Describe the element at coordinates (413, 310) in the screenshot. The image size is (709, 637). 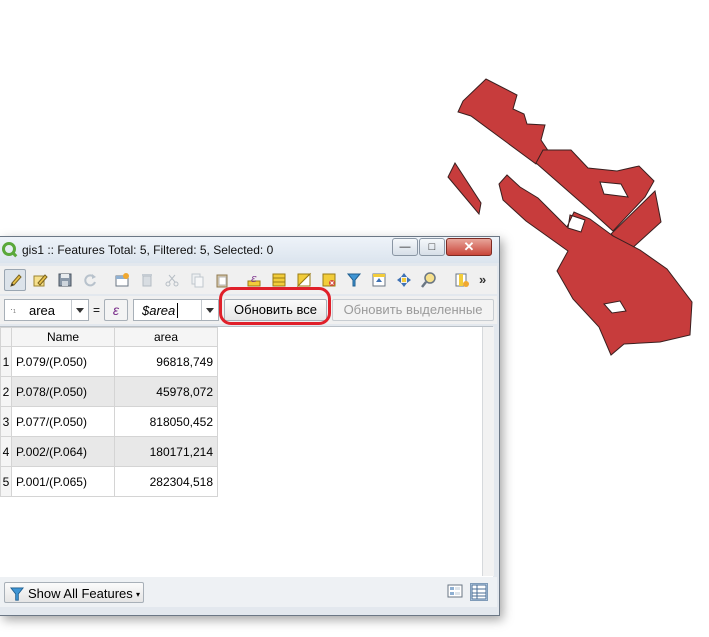
I see `update-selected-button: Обновить выделенные` at that location.